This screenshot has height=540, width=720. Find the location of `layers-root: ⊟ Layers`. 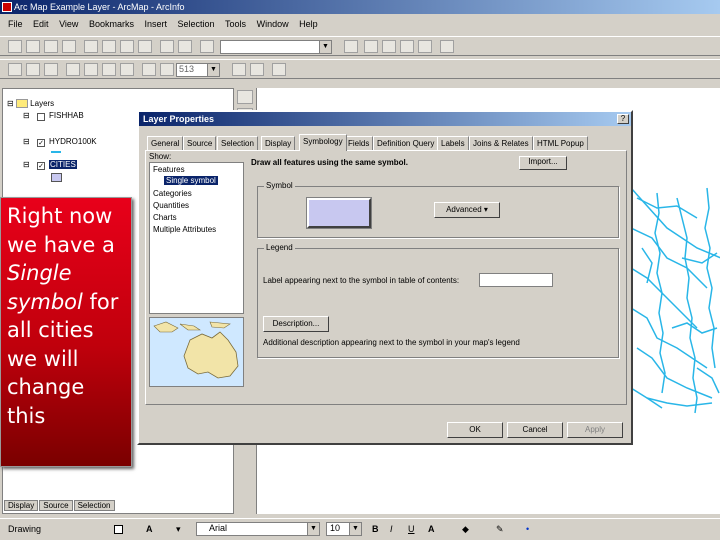

layers-root: ⊟ Layers is located at coordinates (30, 104).